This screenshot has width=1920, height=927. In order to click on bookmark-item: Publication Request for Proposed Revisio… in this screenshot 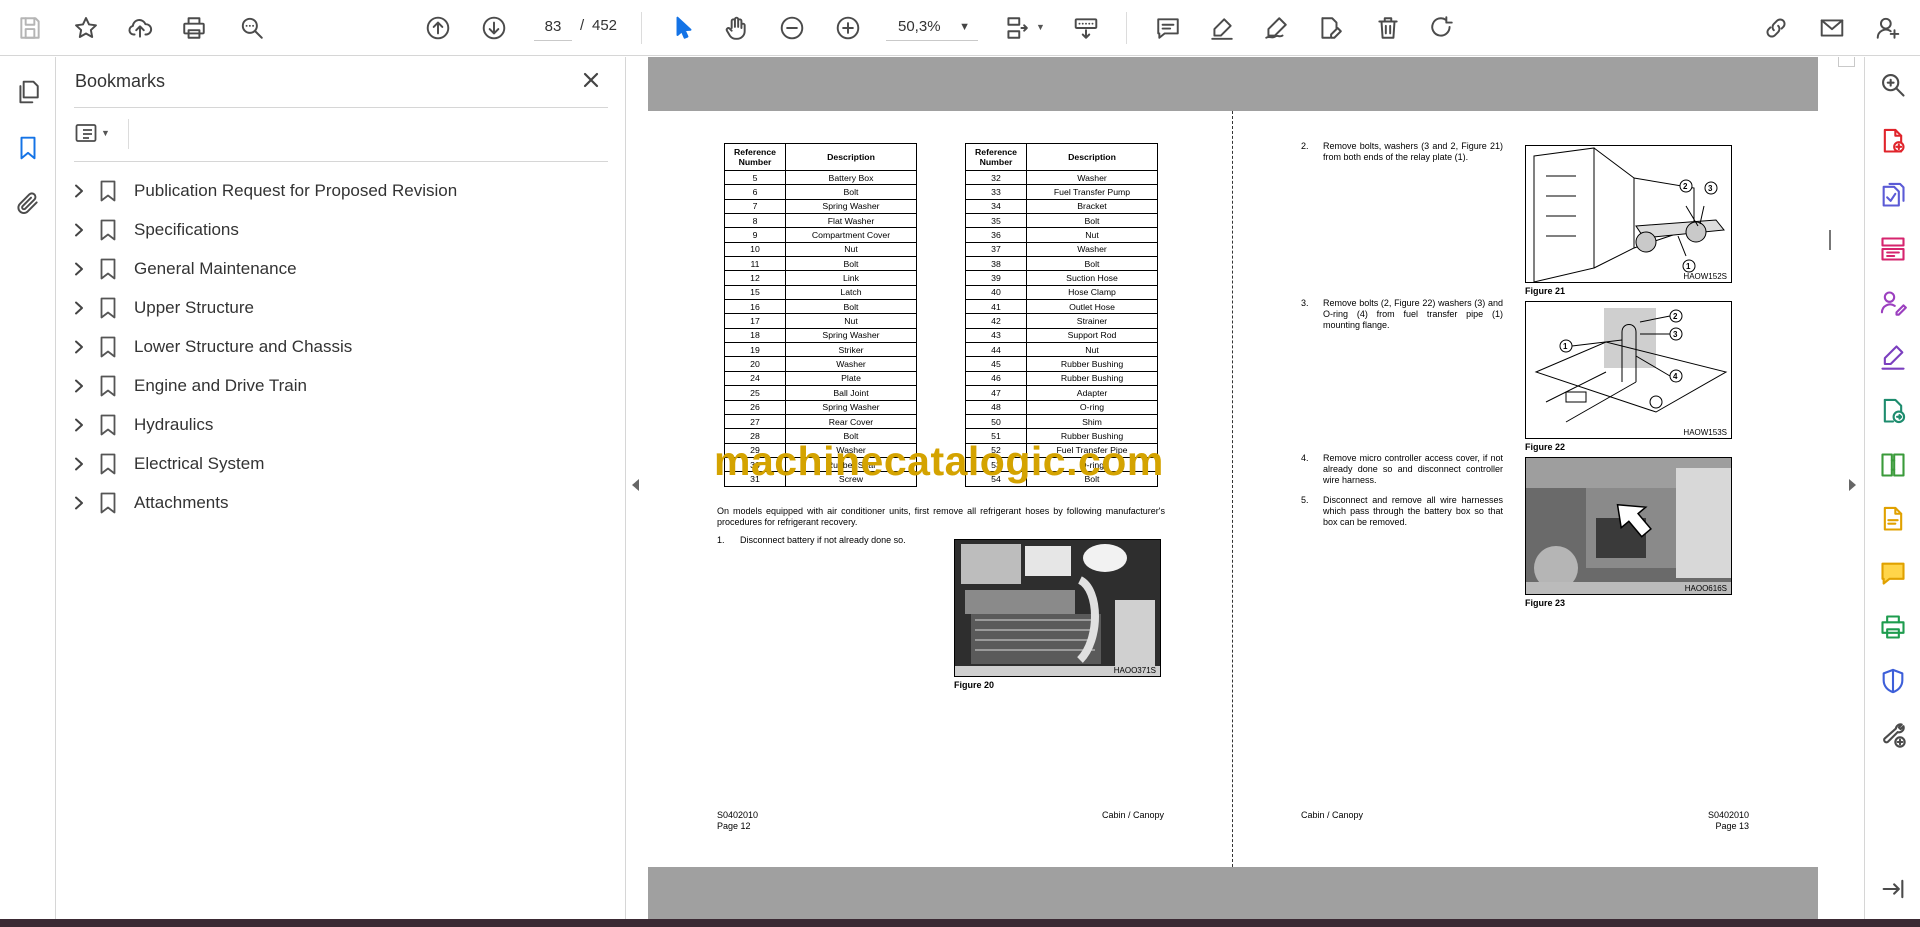, I will do `click(338, 190)`.